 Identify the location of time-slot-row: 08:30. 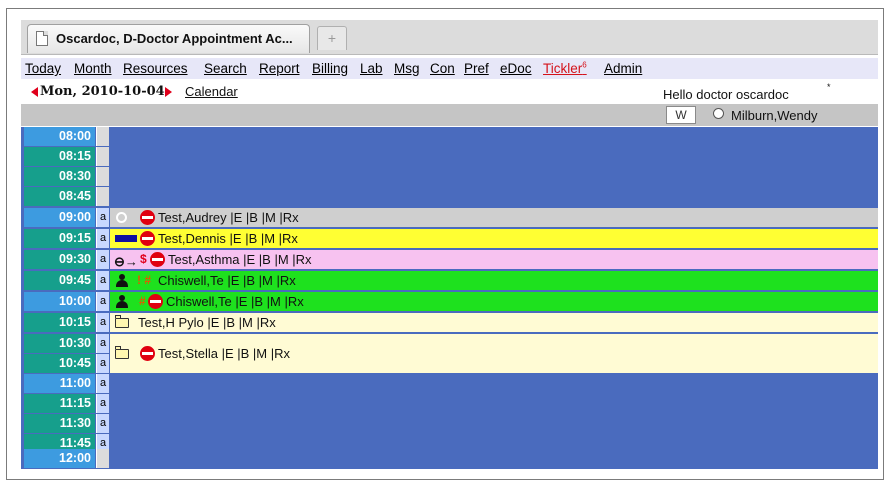
(449, 177).